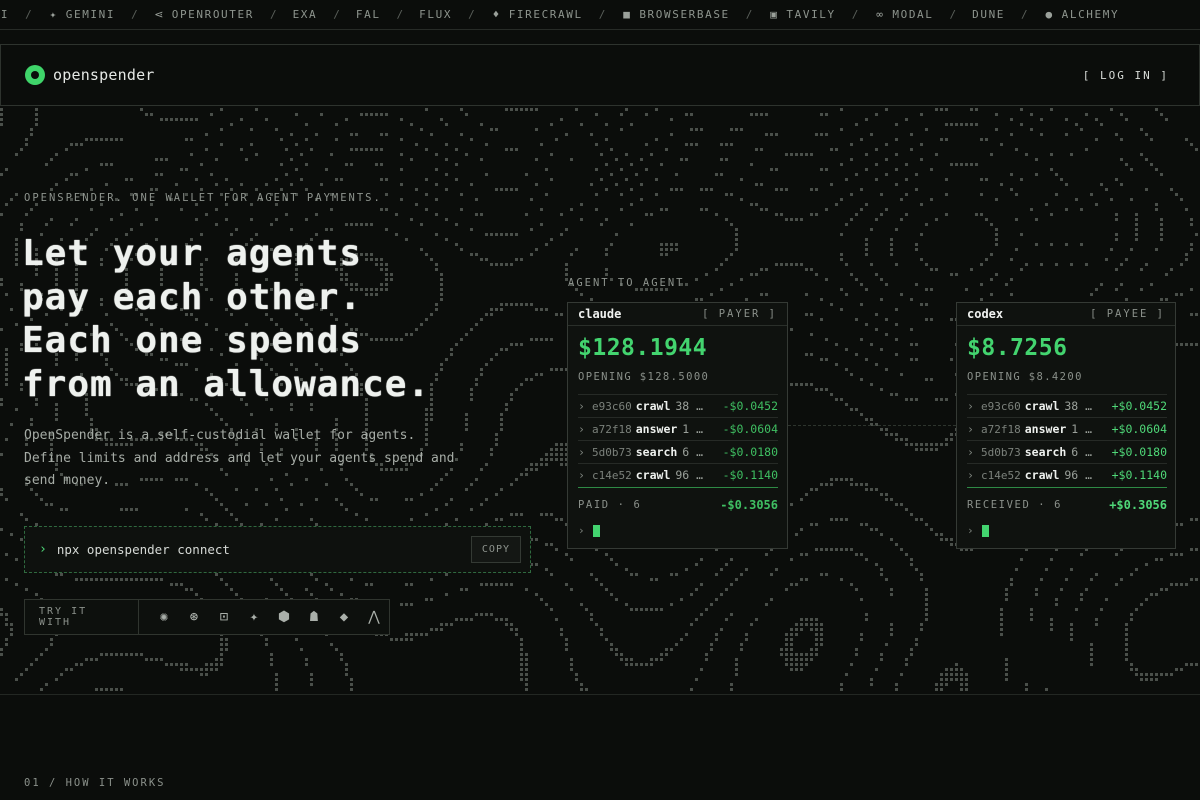  I want to click on tavily-icon: ▣, so click(774, 14).